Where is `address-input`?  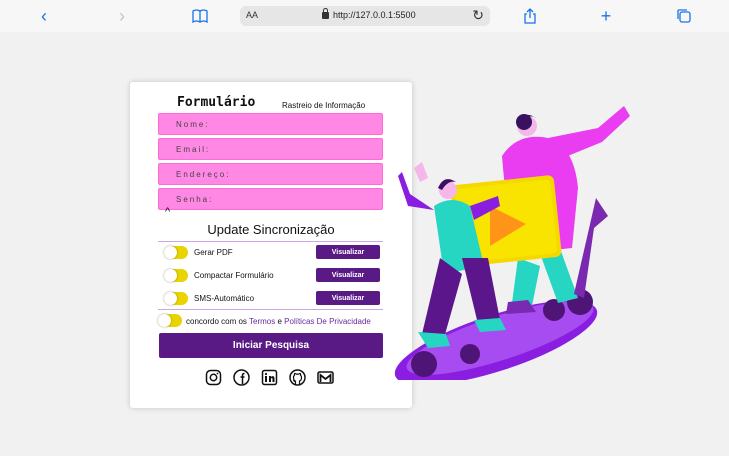
address-input is located at coordinates (270, 174).